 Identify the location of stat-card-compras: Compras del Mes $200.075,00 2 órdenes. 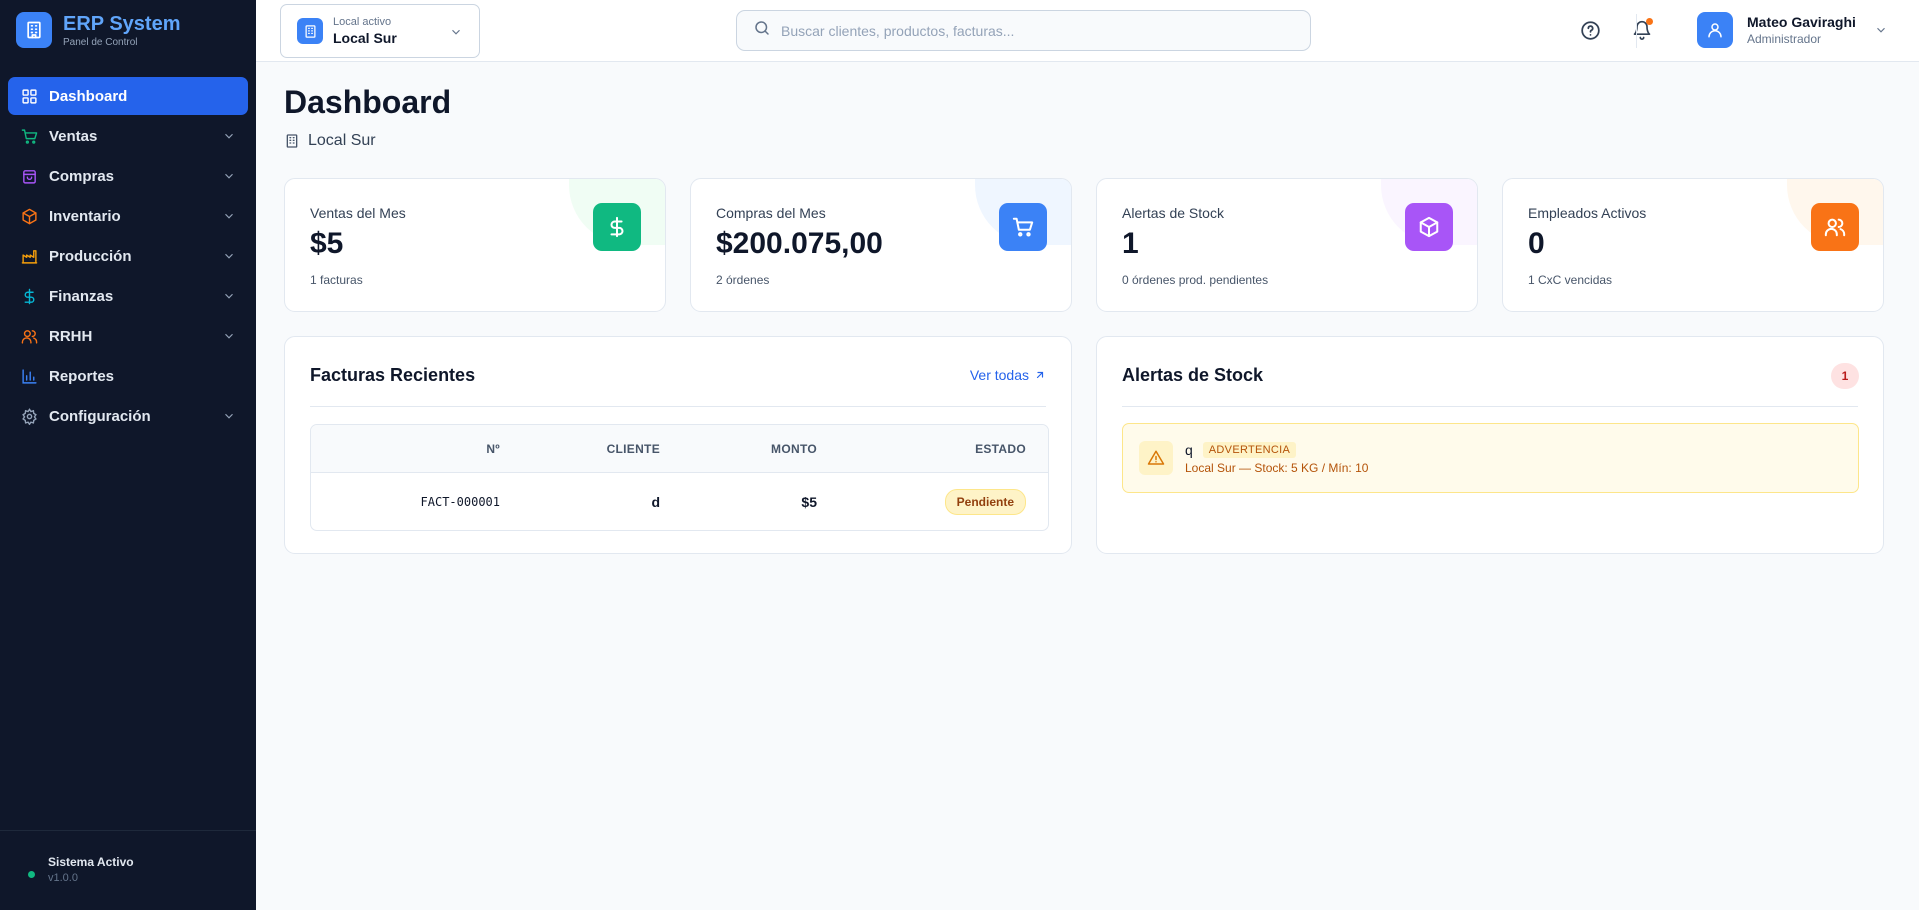
(881, 245).